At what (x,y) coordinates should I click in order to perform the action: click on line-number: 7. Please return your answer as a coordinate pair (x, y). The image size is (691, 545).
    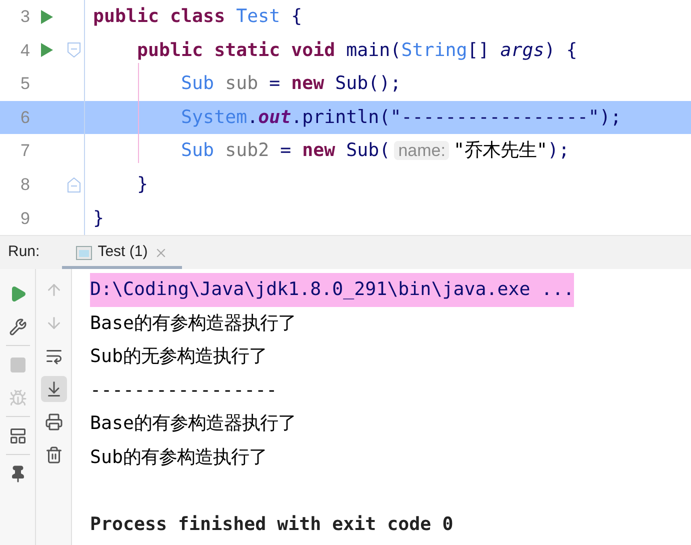
    Looking at the image, I should click on (25, 151).